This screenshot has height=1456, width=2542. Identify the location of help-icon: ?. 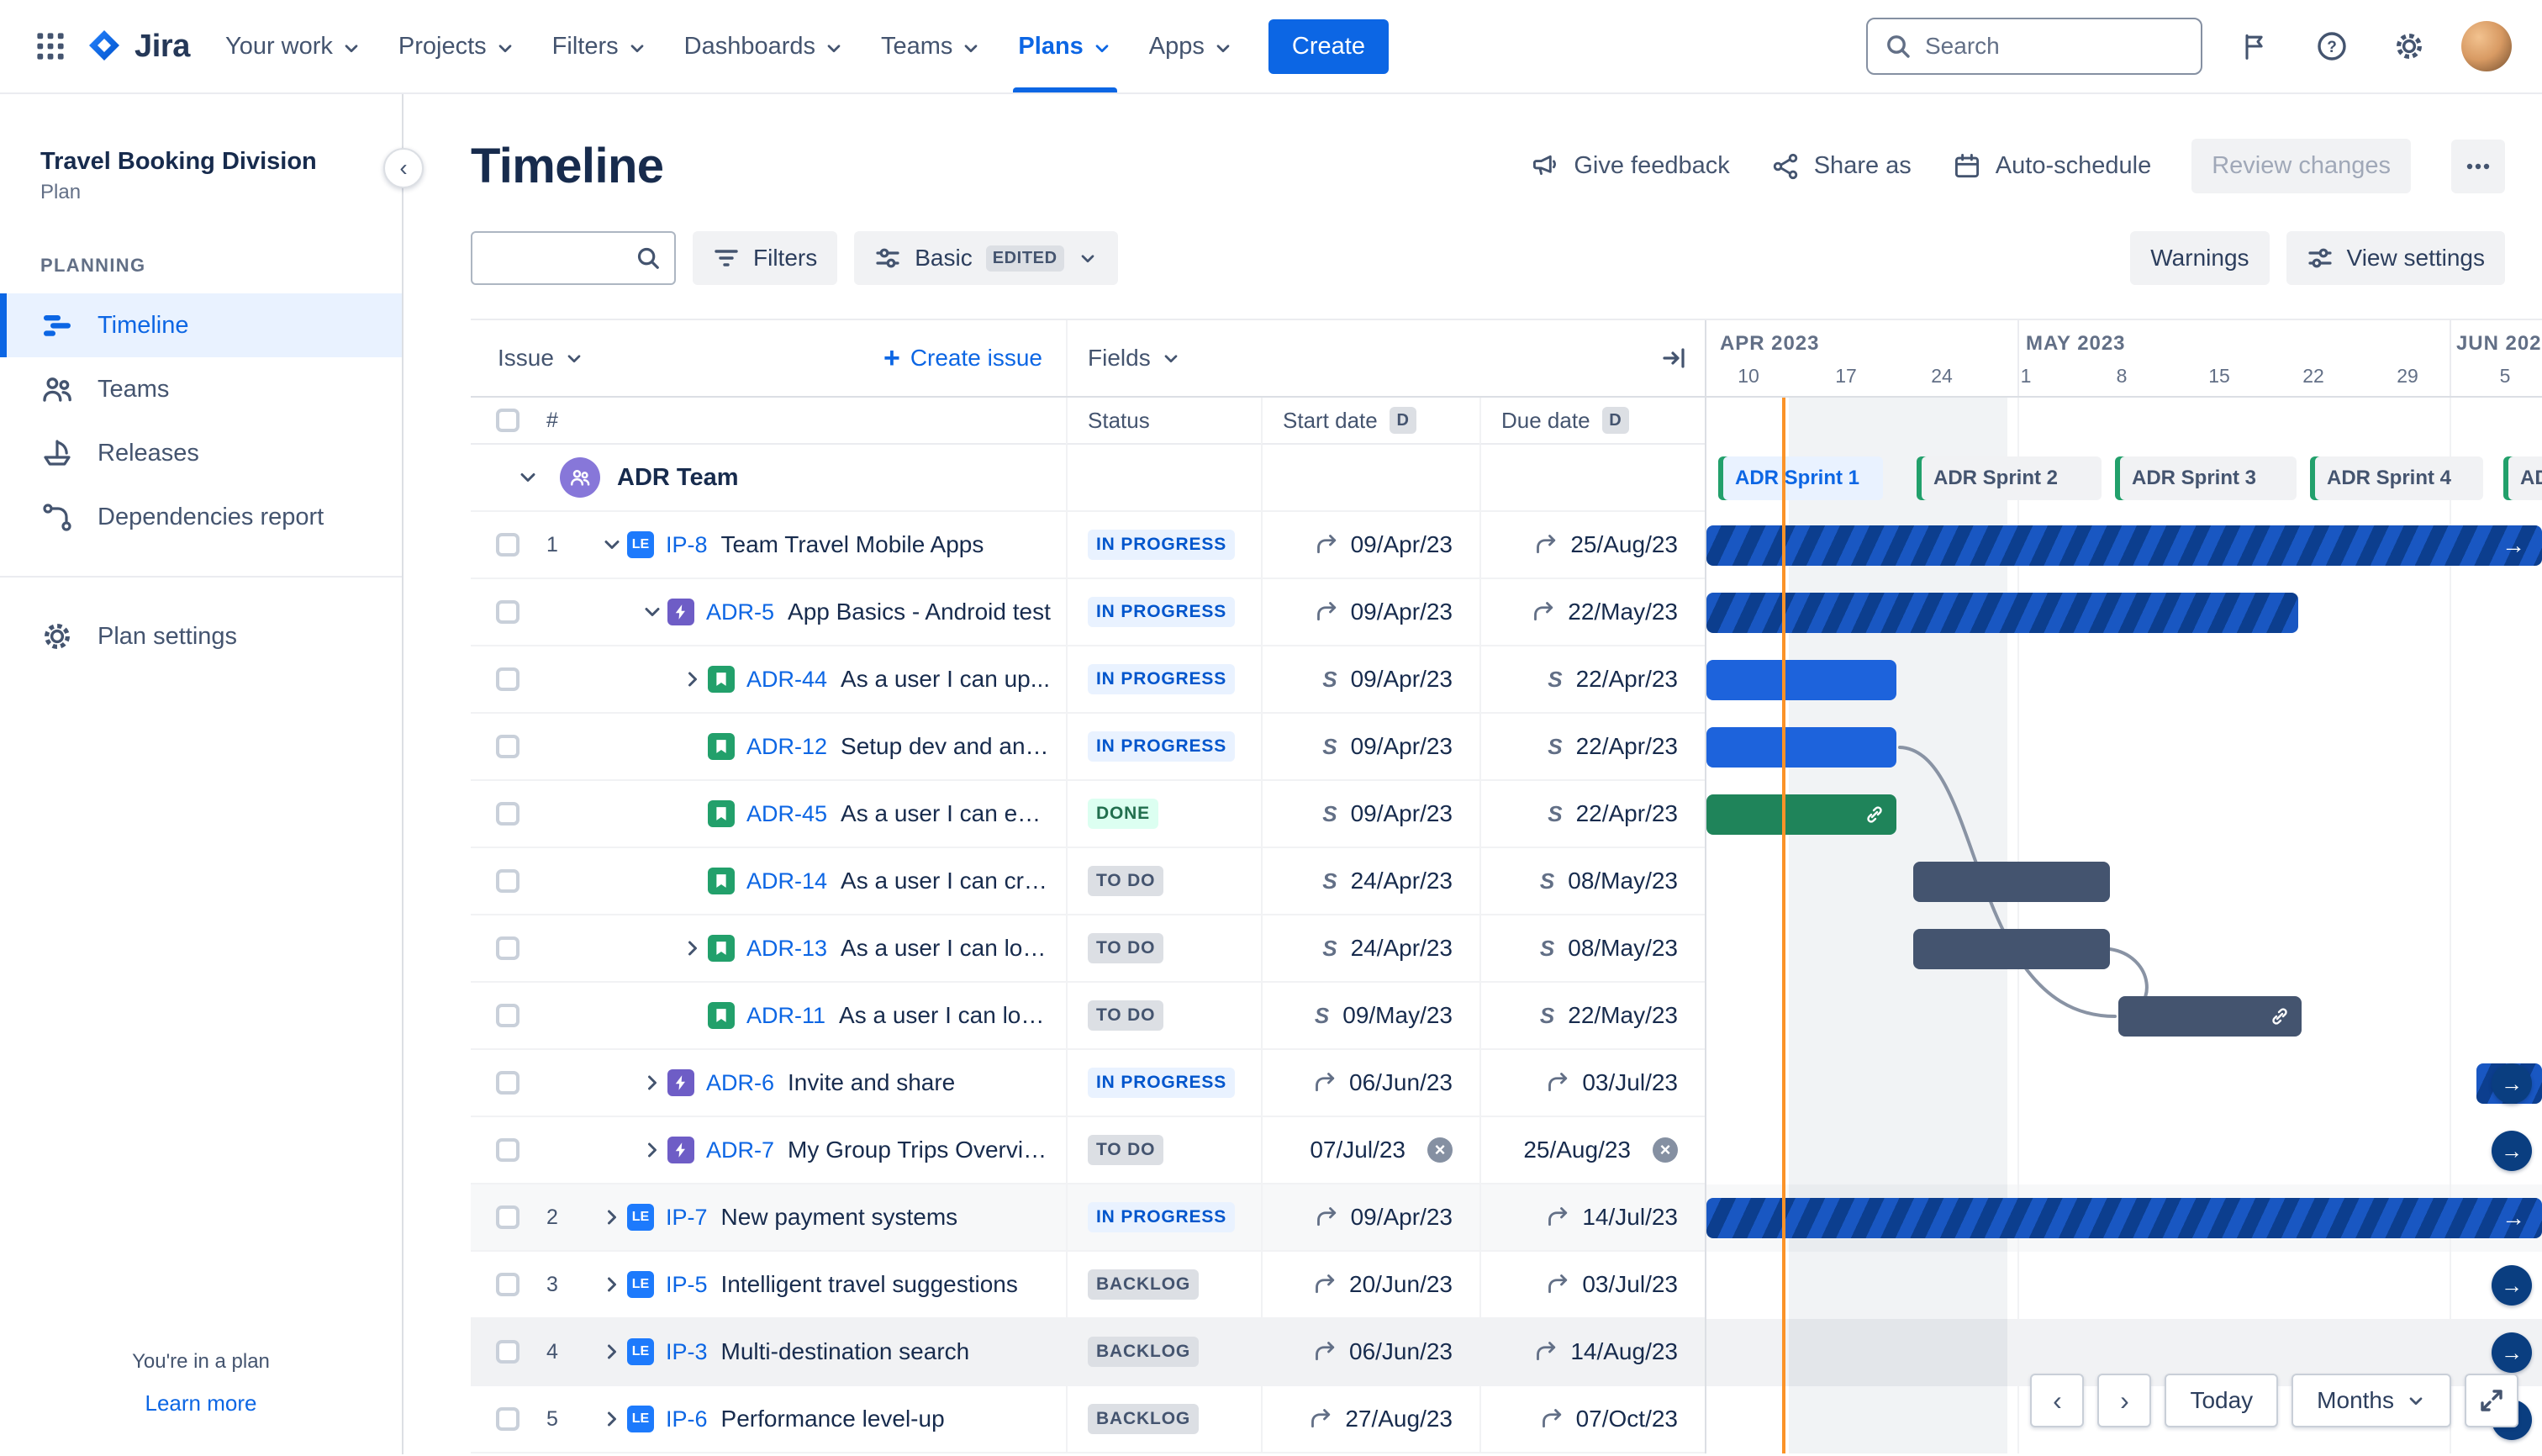
(2332, 46).